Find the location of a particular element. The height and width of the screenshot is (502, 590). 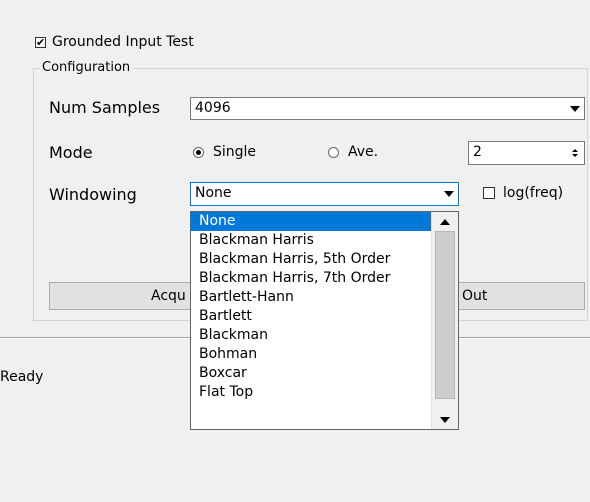

windowing-option-bartlett: Bartlett is located at coordinates (324, 316).